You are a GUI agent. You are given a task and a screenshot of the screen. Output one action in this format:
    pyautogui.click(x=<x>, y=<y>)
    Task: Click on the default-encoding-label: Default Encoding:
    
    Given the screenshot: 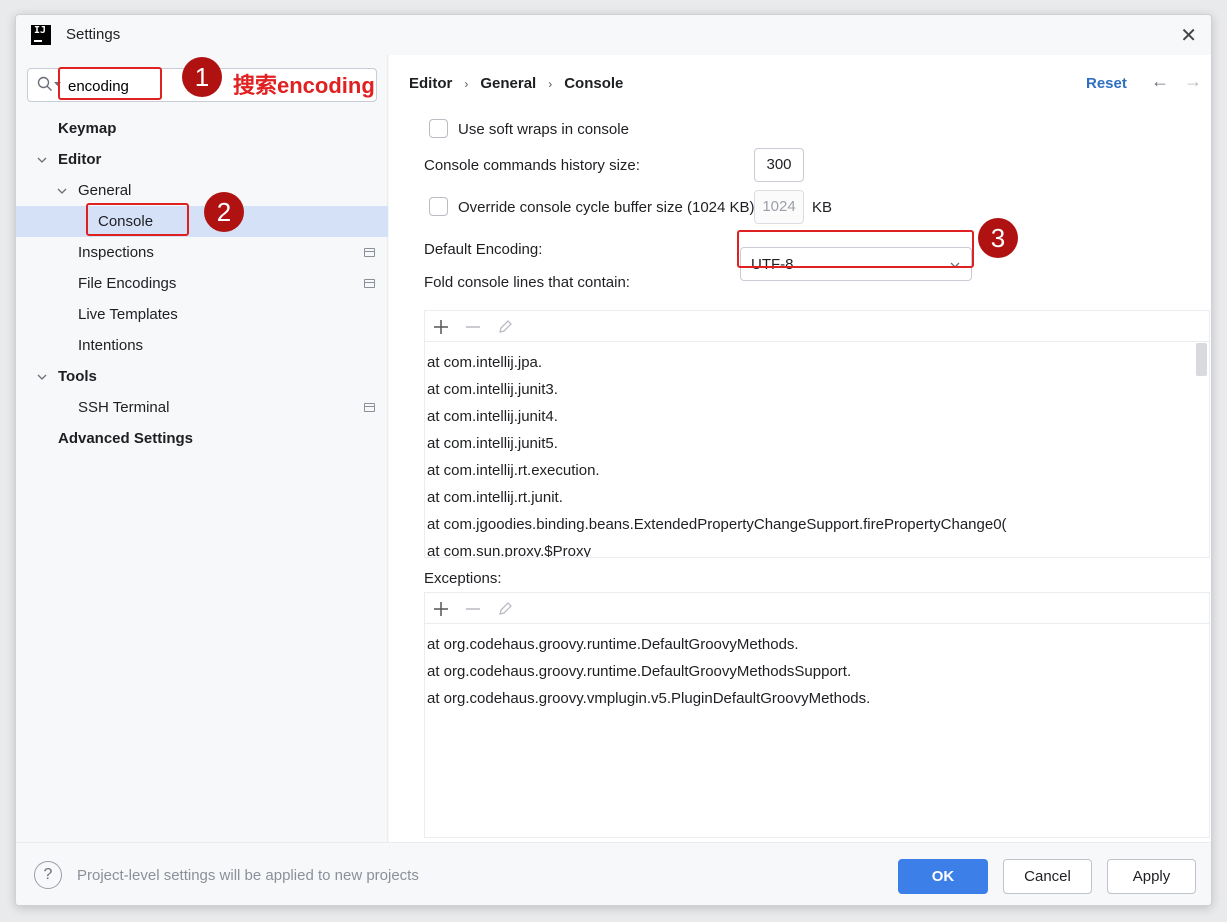 What is the action you would take?
    pyautogui.click(x=483, y=249)
    